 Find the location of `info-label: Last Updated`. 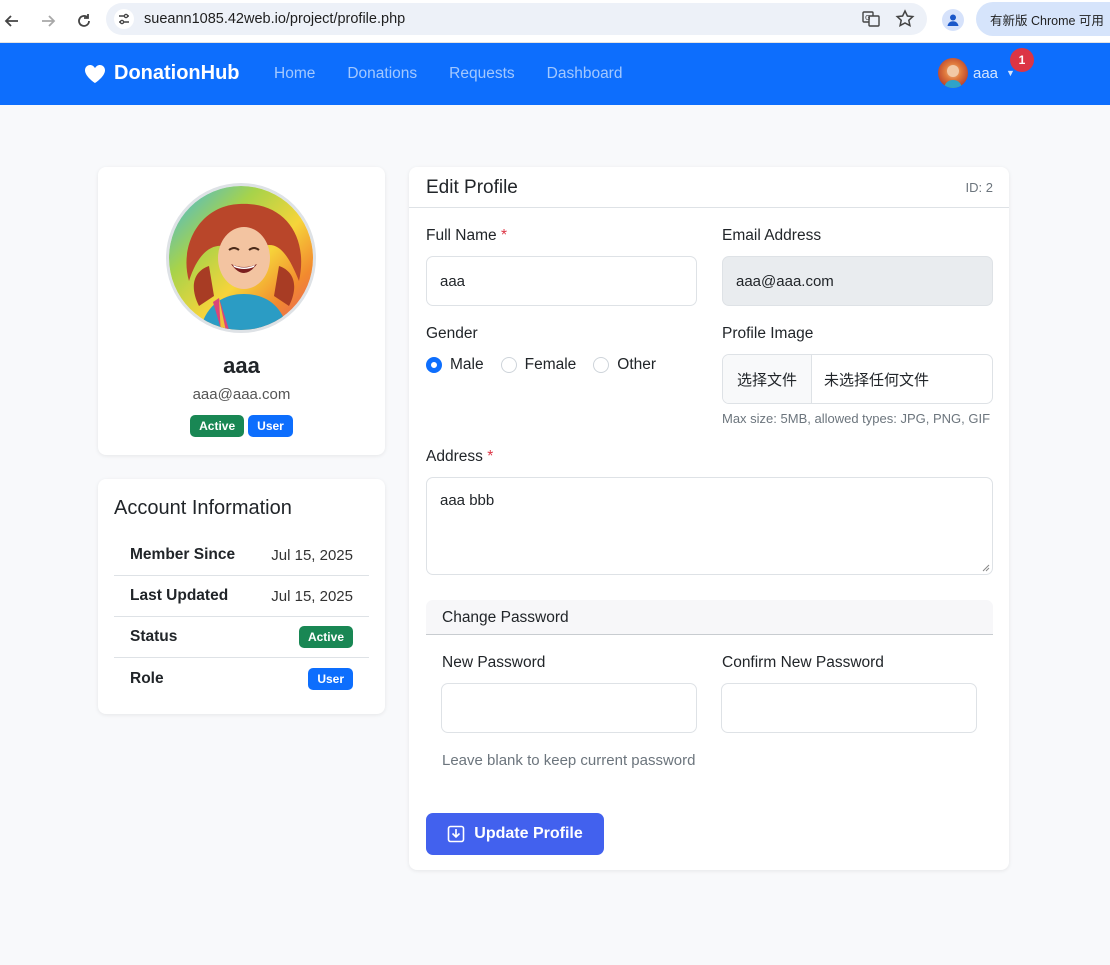

info-label: Last Updated is located at coordinates (179, 595).